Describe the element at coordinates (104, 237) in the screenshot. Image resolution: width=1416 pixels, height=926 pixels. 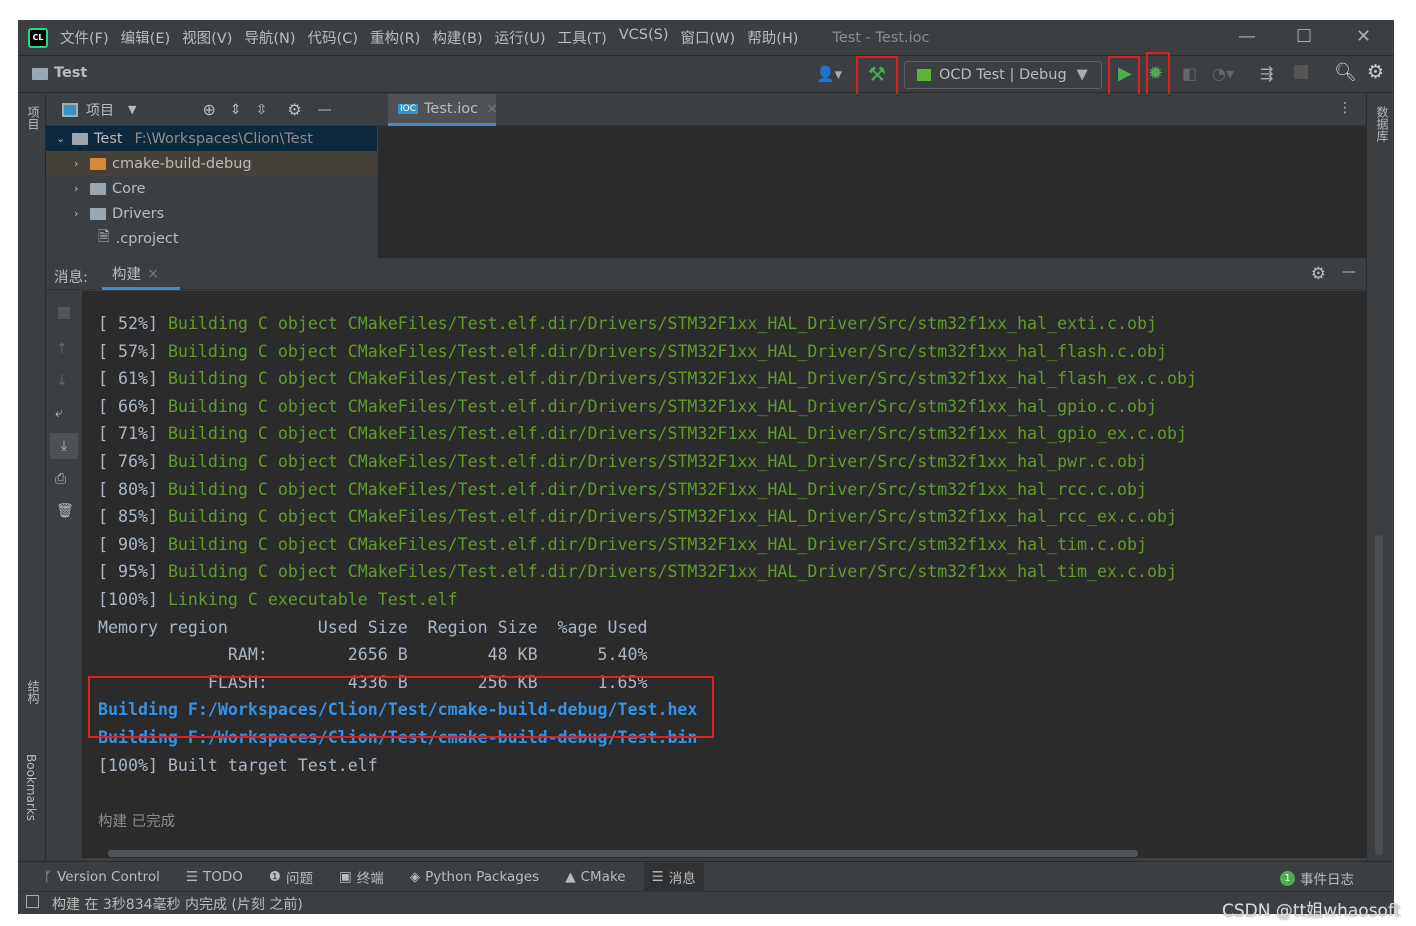
I see `file-icon: 🗎` at that location.